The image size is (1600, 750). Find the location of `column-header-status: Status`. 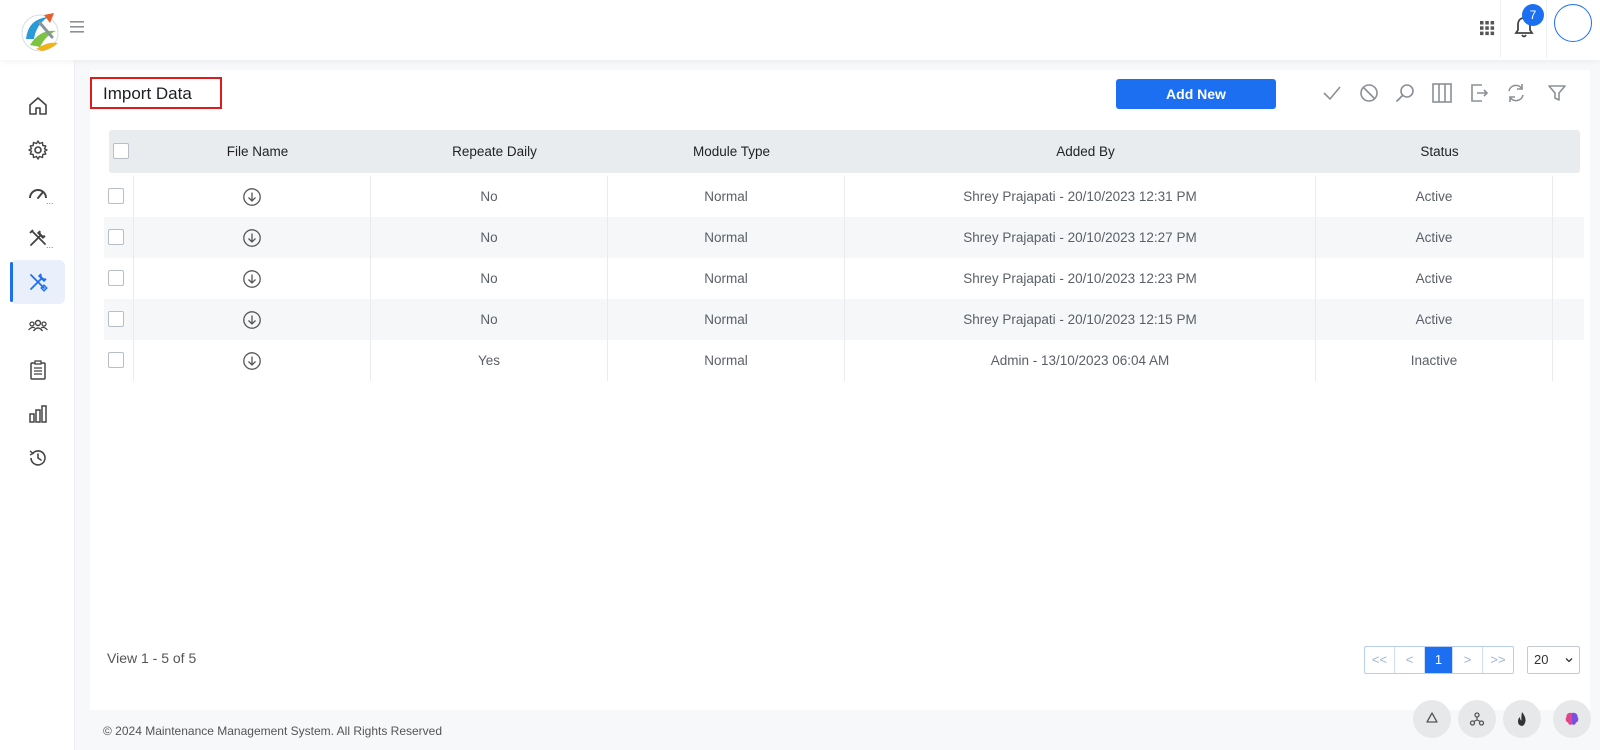

column-header-status: Status is located at coordinates (1439, 151).